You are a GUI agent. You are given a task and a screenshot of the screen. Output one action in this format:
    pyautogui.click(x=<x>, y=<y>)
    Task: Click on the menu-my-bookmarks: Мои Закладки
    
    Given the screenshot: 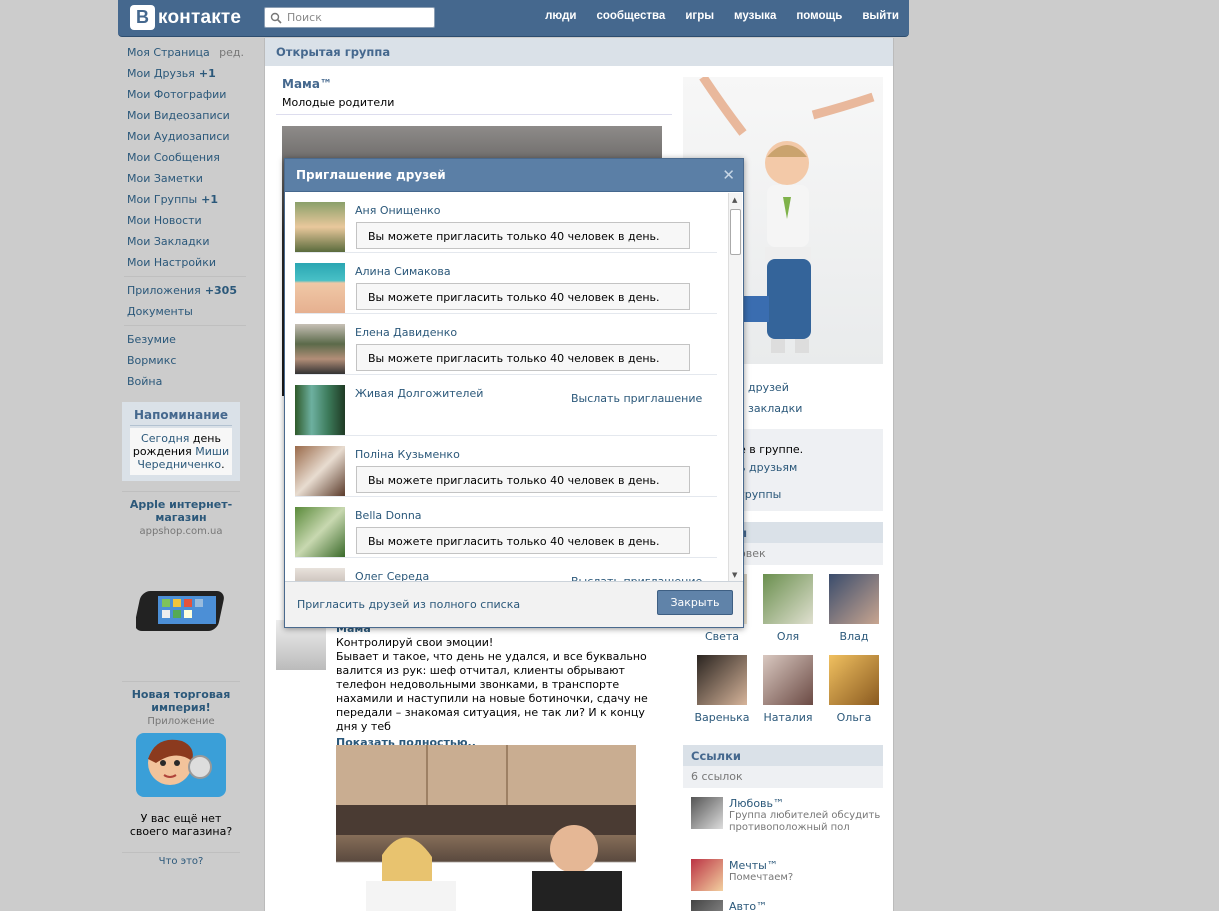 What is the action you would take?
    pyautogui.click(x=185, y=241)
    